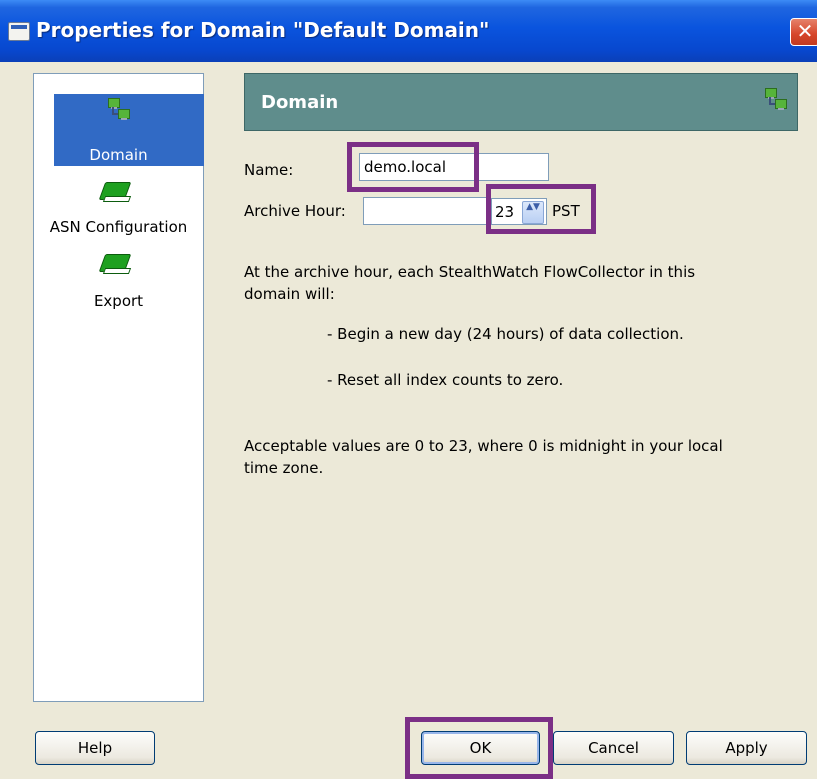 This screenshot has height=779, width=817. I want to click on cancel-button: Cancel, so click(613, 748).